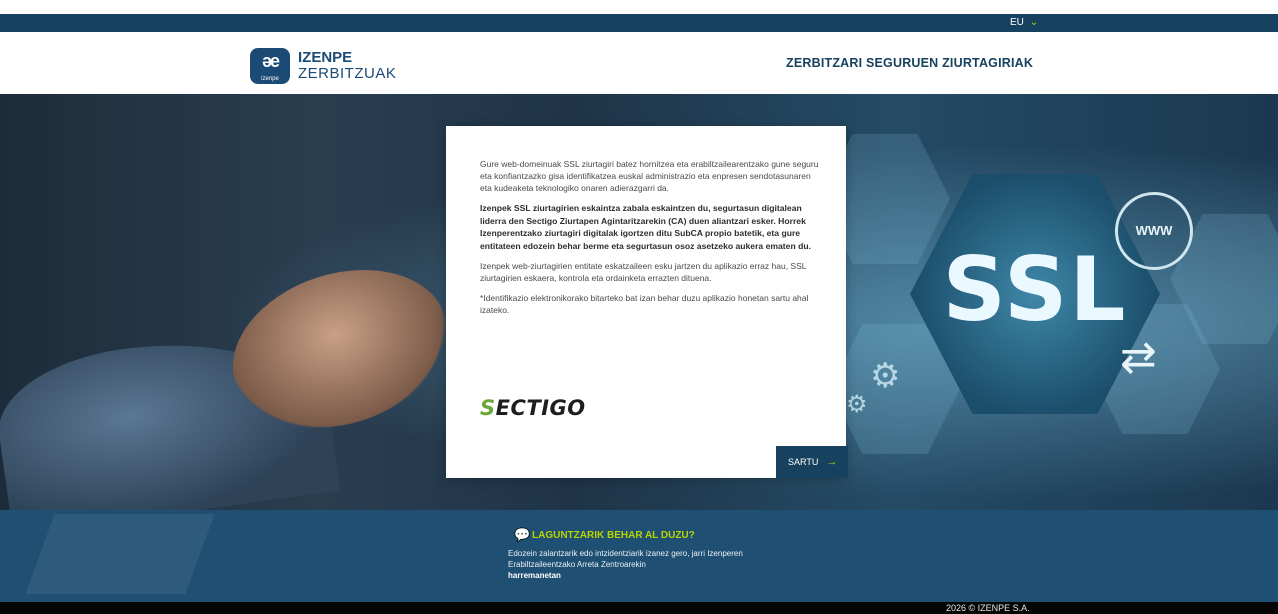 This screenshot has width=1278, height=614. Describe the element at coordinates (120, 554) in the screenshot. I see `keyboard-background-image` at that location.